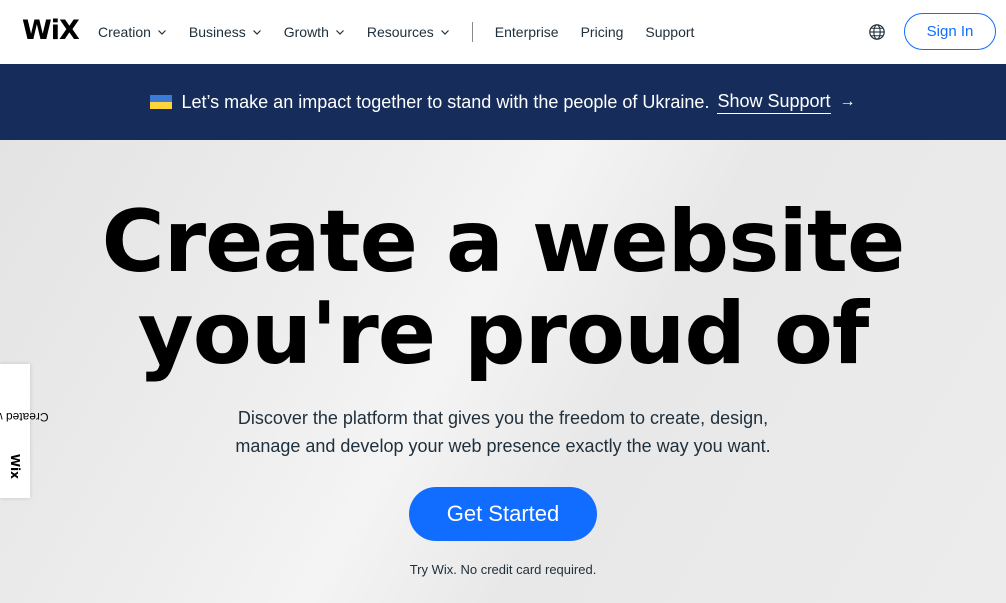 Image resolution: width=1006 pixels, height=603 pixels. I want to click on get-started-button: Get Started, so click(503, 514).